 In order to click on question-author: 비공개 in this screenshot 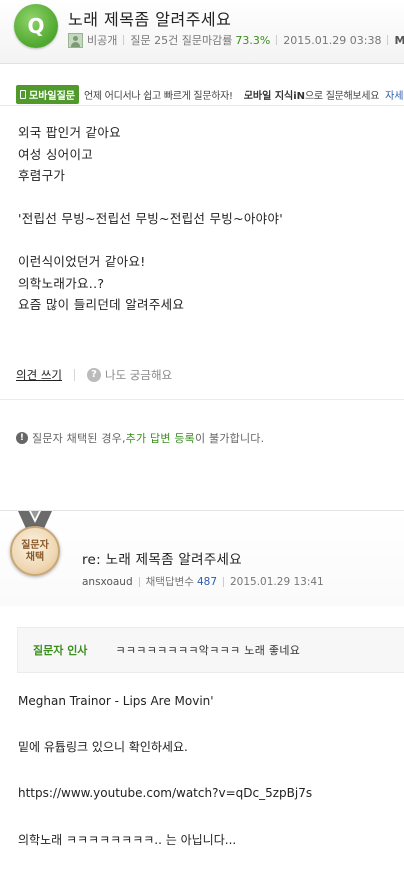, I will do `click(102, 40)`.